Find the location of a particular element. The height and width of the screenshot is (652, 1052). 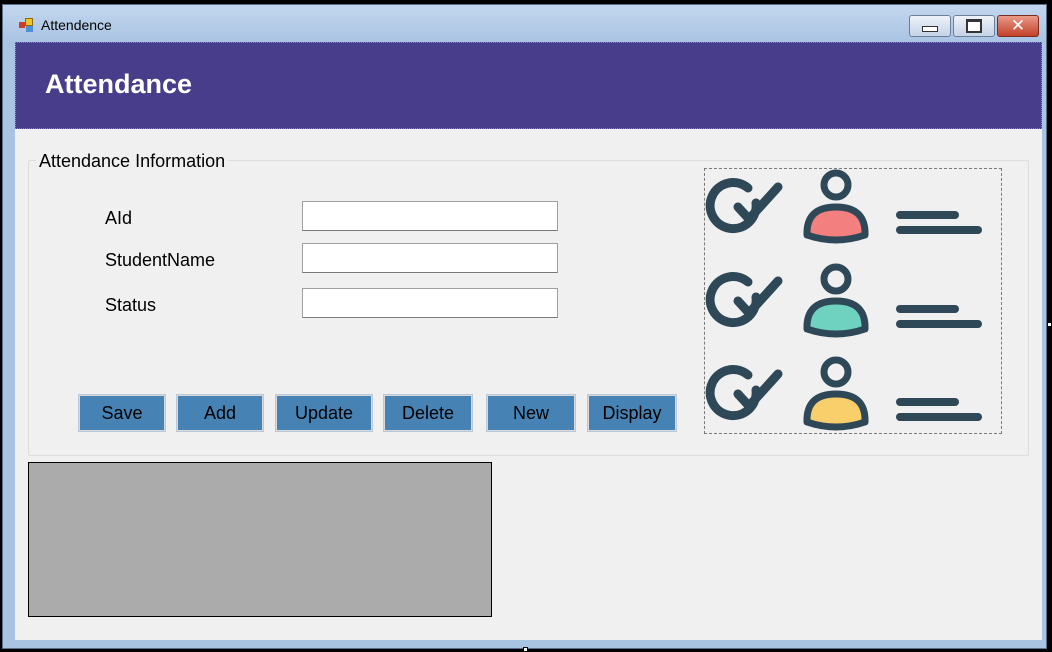

save-button: Save is located at coordinates (122, 413).